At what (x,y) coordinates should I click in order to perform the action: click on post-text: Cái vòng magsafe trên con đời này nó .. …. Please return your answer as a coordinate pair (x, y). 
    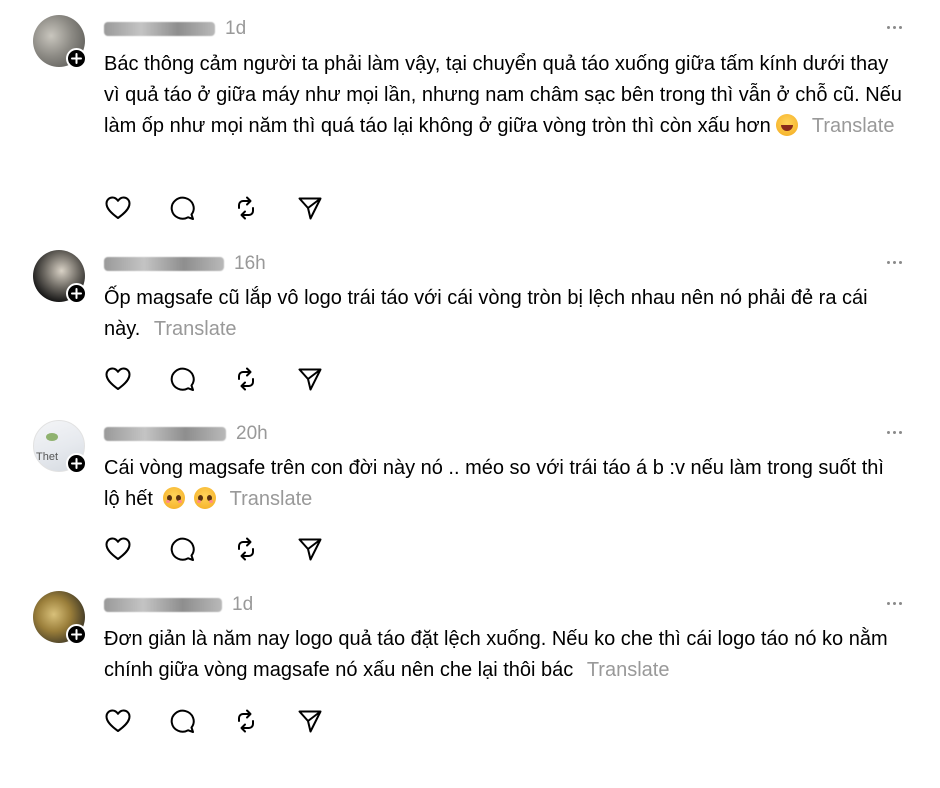
    Looking at the image, I should click on (504, 484).